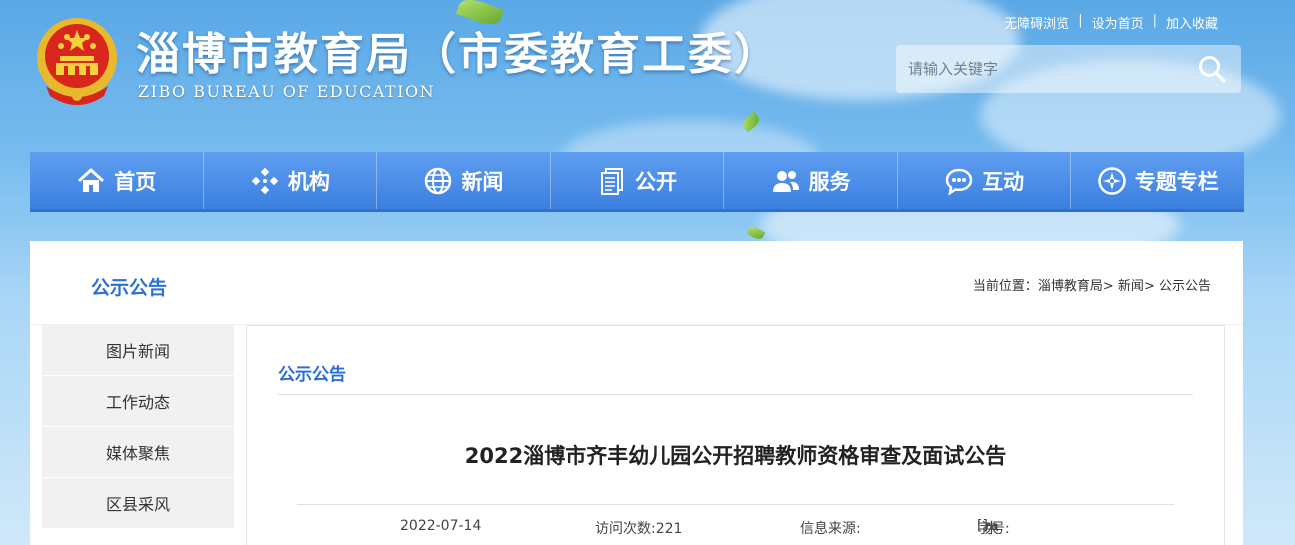 The width and height of the screenshot is (1295, 545). I want to click on nav-label: 专题专栏, so click(1176, 181).